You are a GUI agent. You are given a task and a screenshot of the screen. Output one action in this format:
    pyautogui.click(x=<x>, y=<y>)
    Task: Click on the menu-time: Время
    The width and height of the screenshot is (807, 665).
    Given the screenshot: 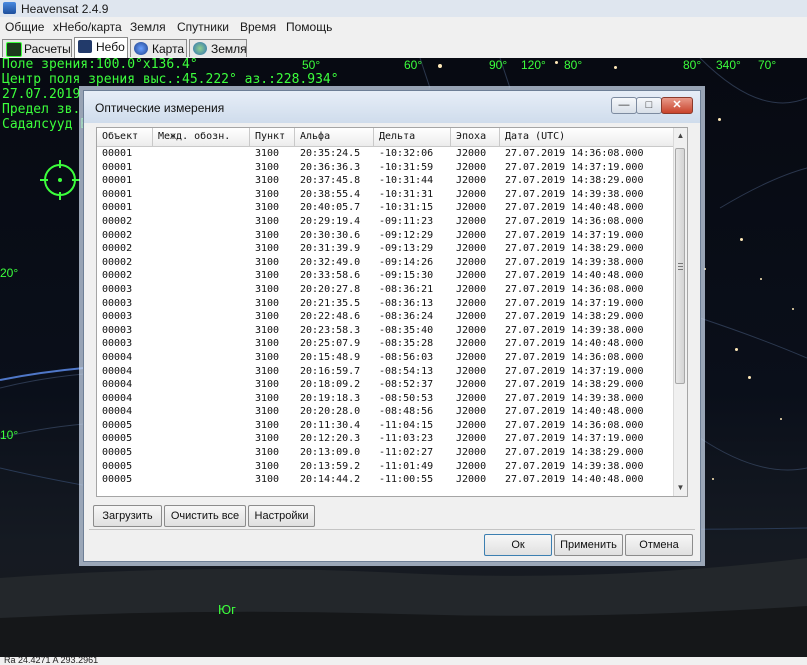 What is the action you would take?
    pyautogui.click(x=258, y=27)
    